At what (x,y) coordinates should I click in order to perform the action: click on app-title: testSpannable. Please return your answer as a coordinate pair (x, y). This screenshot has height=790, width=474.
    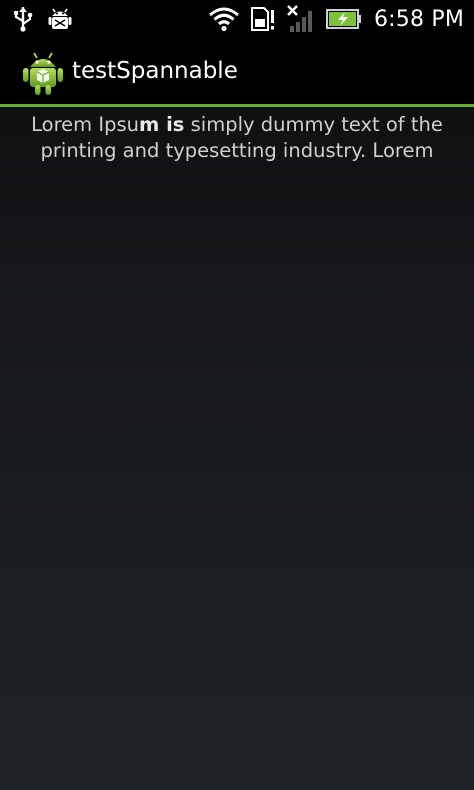
    Looking at the image, I should click on (155, 71).